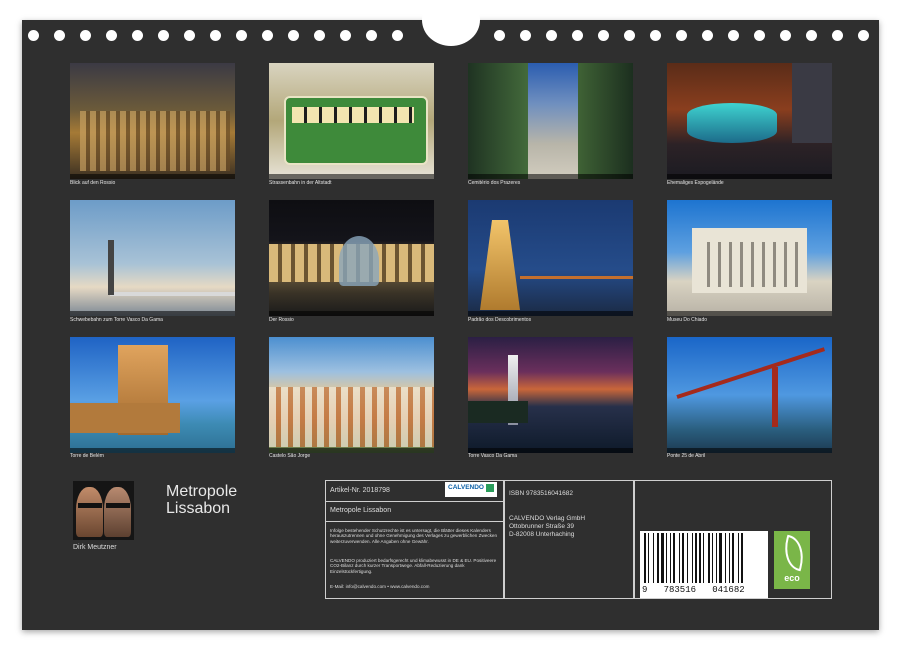 The height and width of the screenshot is (648, 899). Describe the element at coordinates (550, 258) in the screenshot. I see `thumbnail-padrao` at that location.